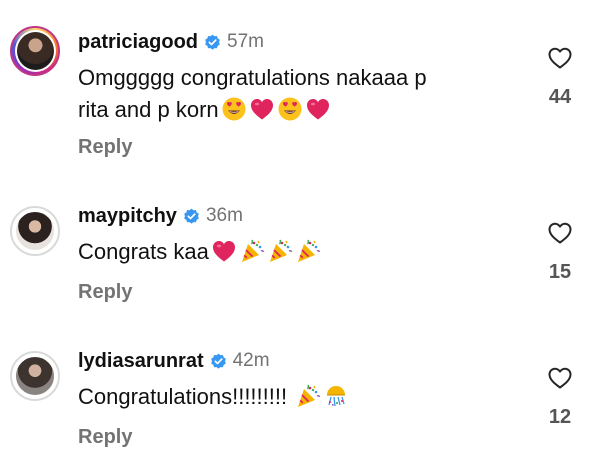  I want to click on comment-header: maypitchy 36m, so click(160, 216).